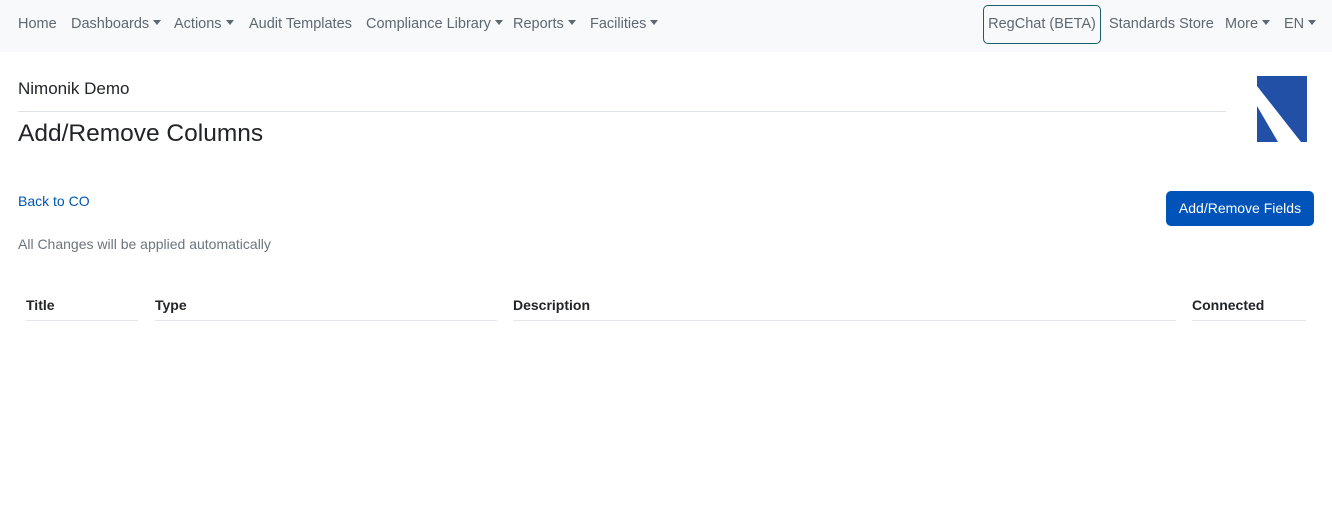 This screenshot has height=513, width=1332. I want to click on nav-compliance-library: Compliance Library, so click(434, 24).